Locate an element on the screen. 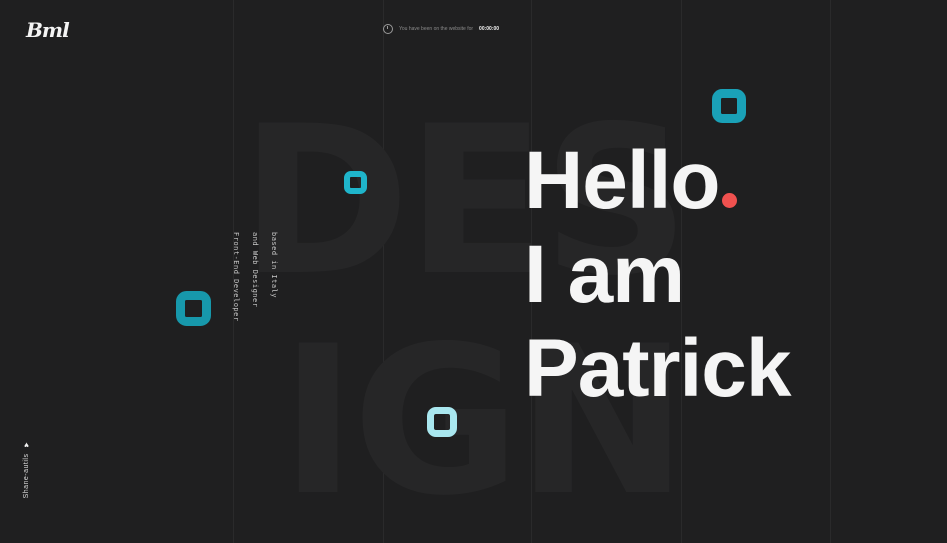 Image resolution: width=947 pixels, height=543 pixels. hero-line-1: Hello is located at coordinates (657, 181).